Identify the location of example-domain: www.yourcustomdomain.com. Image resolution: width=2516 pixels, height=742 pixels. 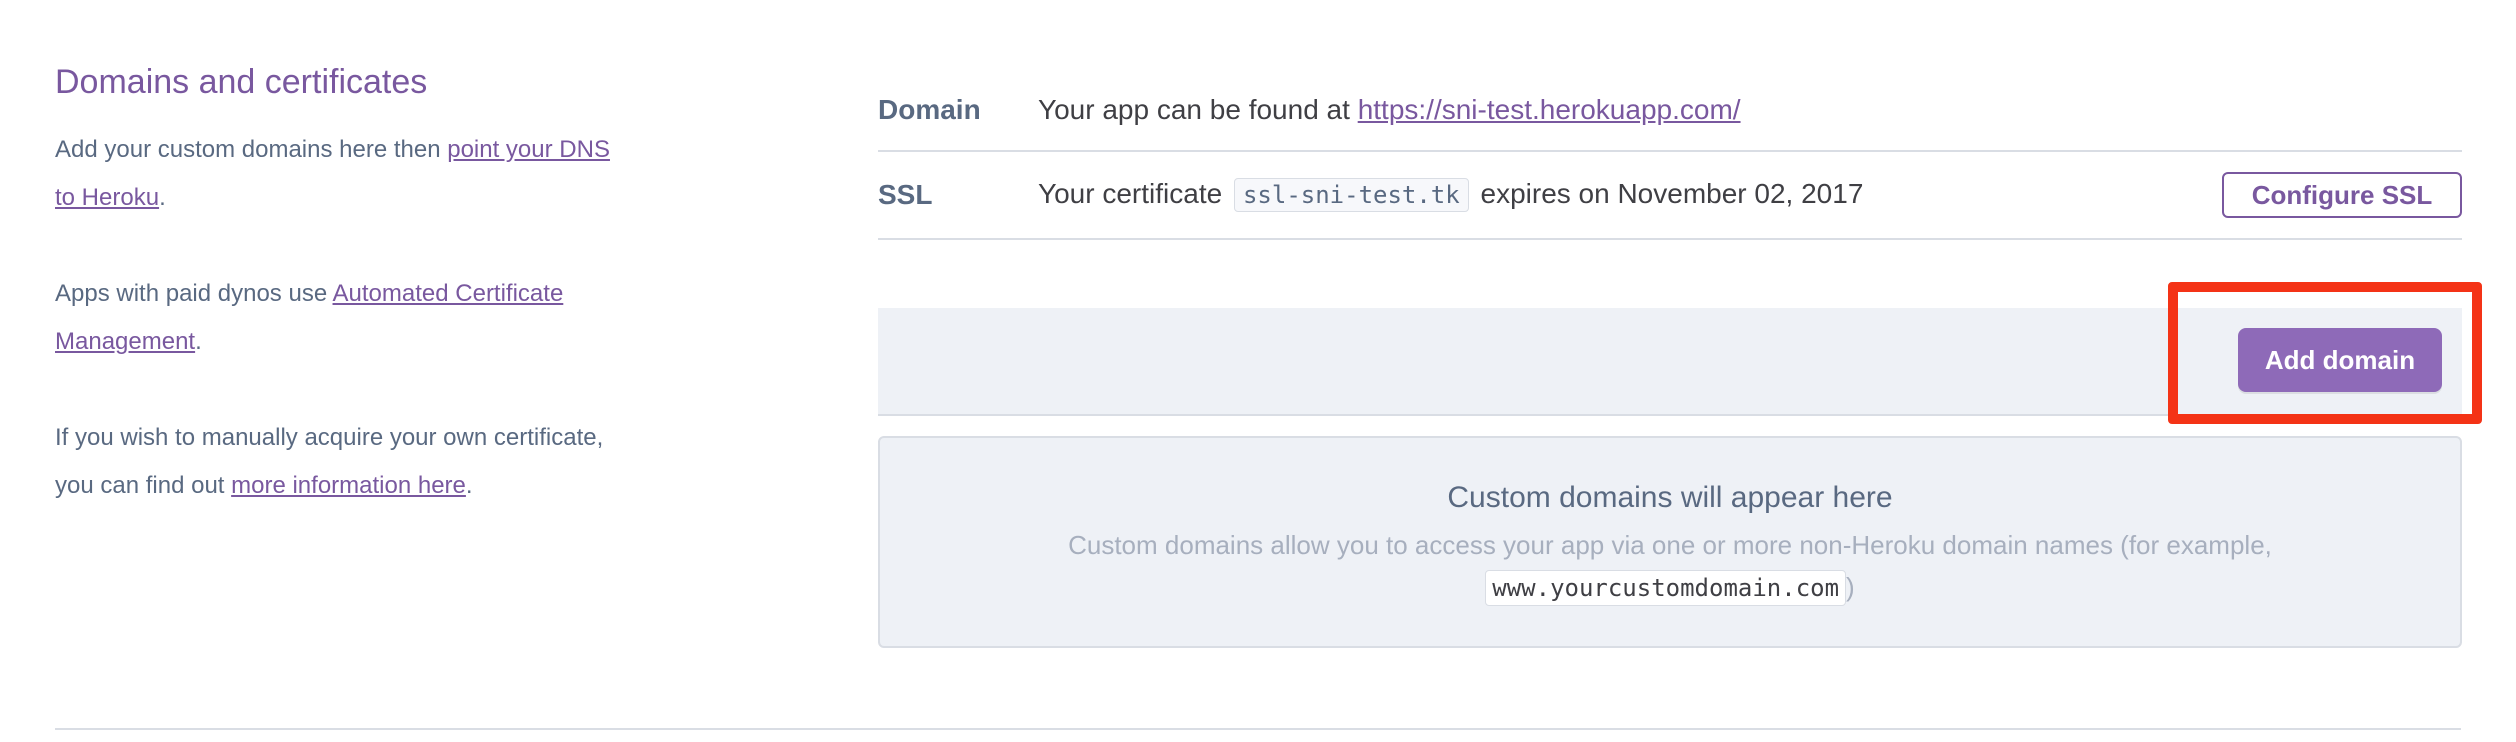
(1666, 588).